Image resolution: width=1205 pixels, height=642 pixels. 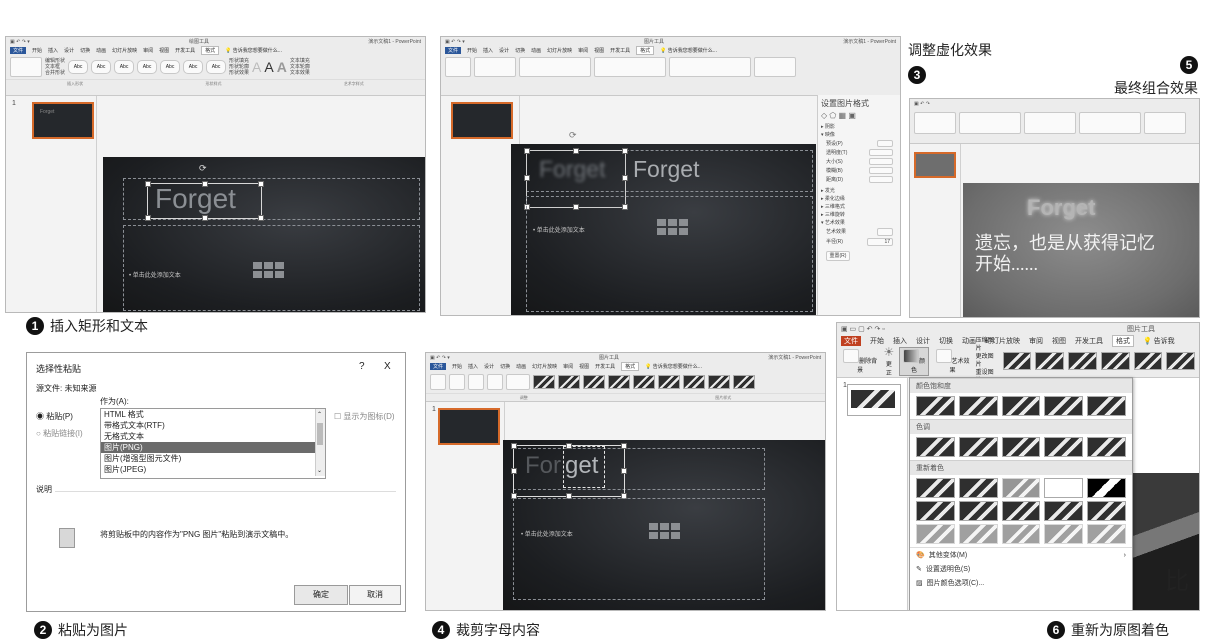 What do you see at coordinates (213, 425) in the screenshot?
I see `list-item: 带格式文本(RTF)` at bounding box center [213, 425].